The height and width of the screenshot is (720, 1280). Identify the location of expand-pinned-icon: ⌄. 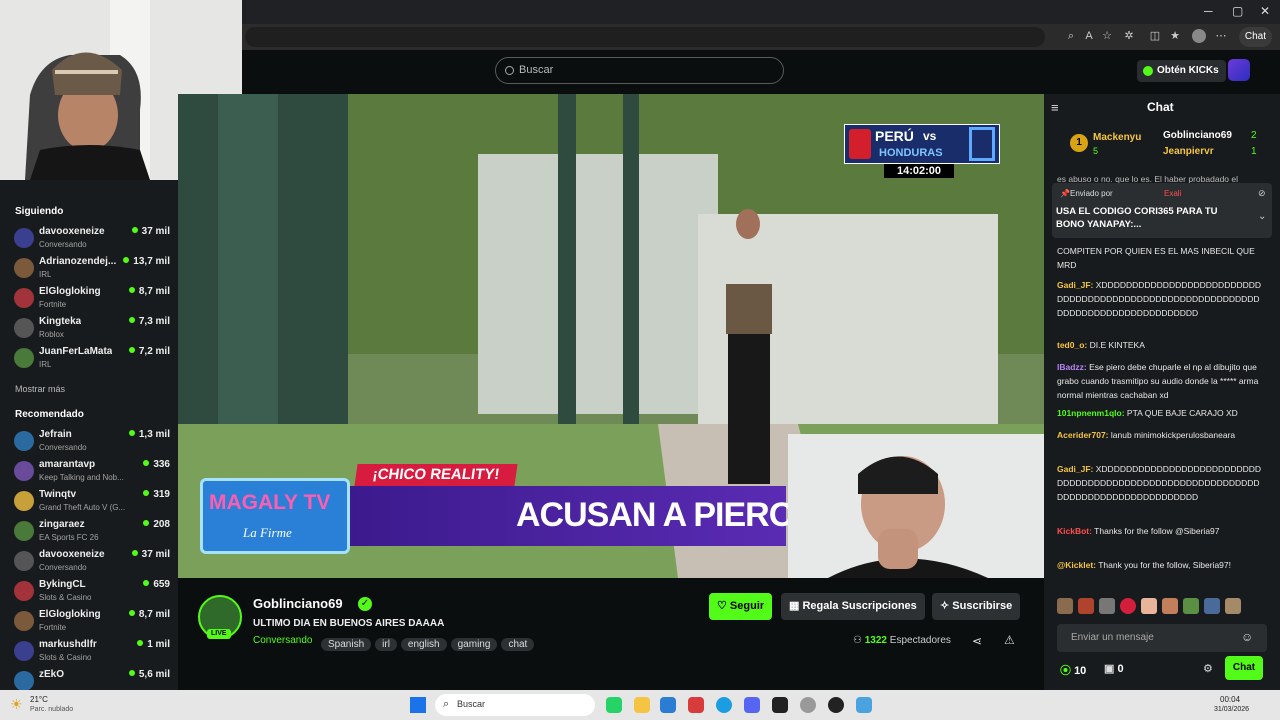
(1262, 216).